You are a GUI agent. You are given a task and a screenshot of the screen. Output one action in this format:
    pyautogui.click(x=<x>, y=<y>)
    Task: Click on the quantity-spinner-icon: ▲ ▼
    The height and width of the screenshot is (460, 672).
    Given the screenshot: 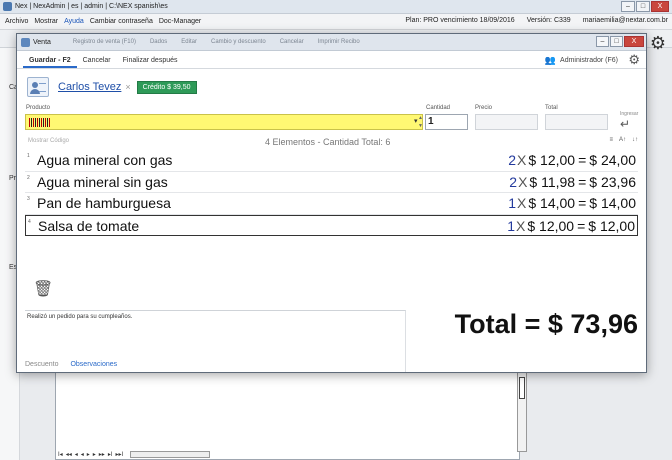 What is the action you would take?
    pyautogui.click(x=420, y=122)
    